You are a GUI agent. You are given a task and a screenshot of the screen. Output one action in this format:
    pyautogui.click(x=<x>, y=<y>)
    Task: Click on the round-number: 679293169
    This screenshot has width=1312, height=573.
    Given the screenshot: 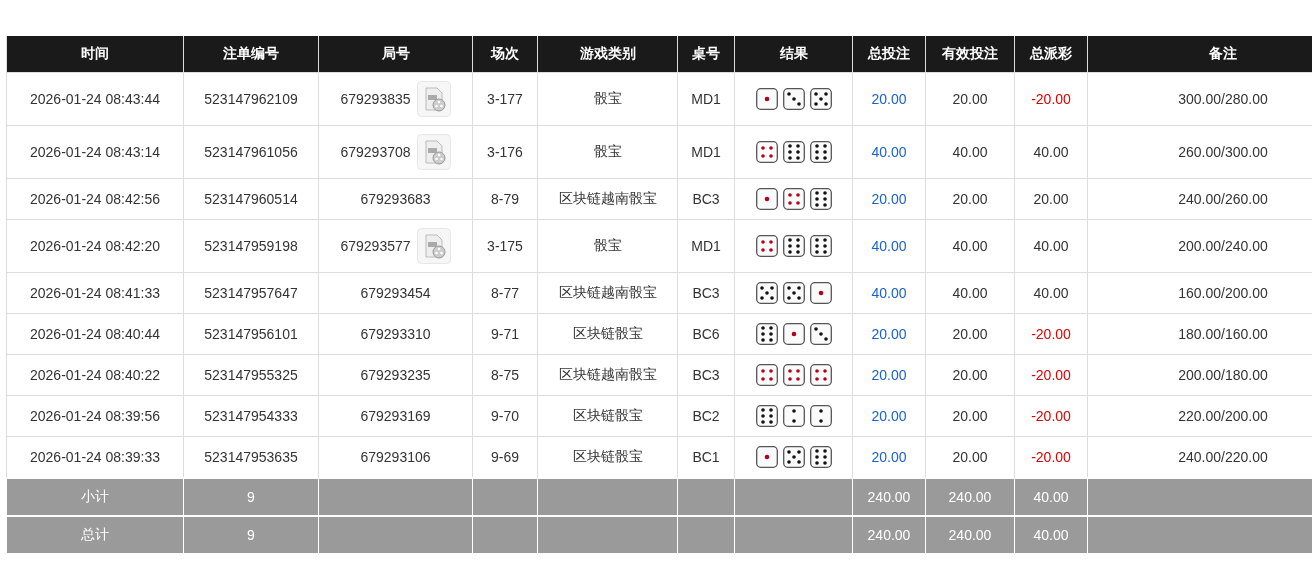 What is the action you would take?
    pyautogui.click(x=395, y=416)
    